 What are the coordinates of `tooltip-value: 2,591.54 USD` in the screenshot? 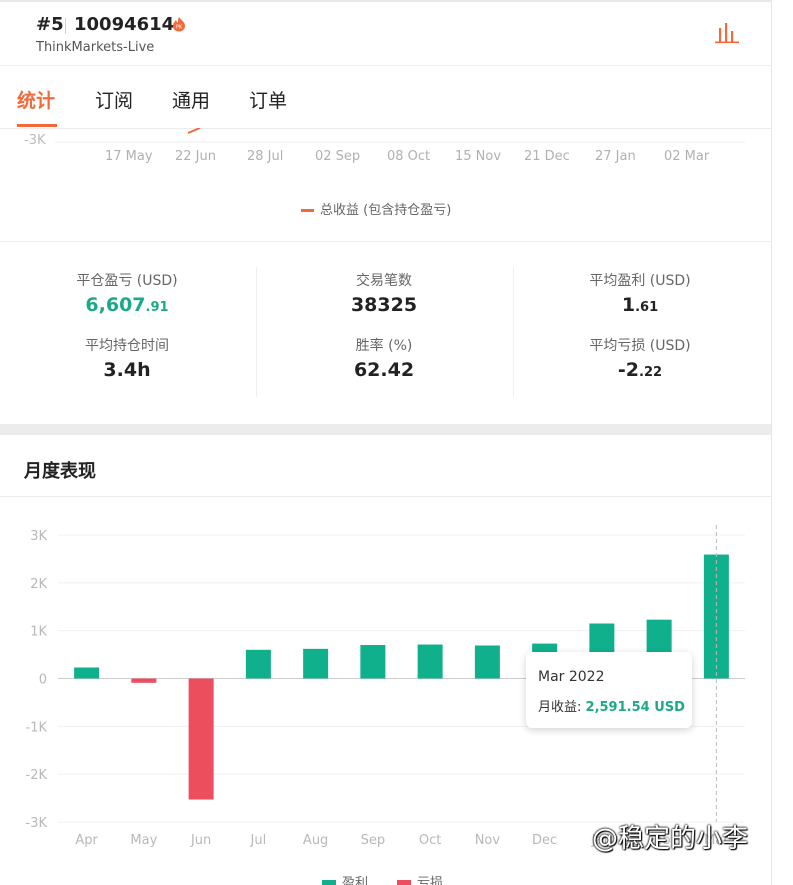 It's located at (635, 707).